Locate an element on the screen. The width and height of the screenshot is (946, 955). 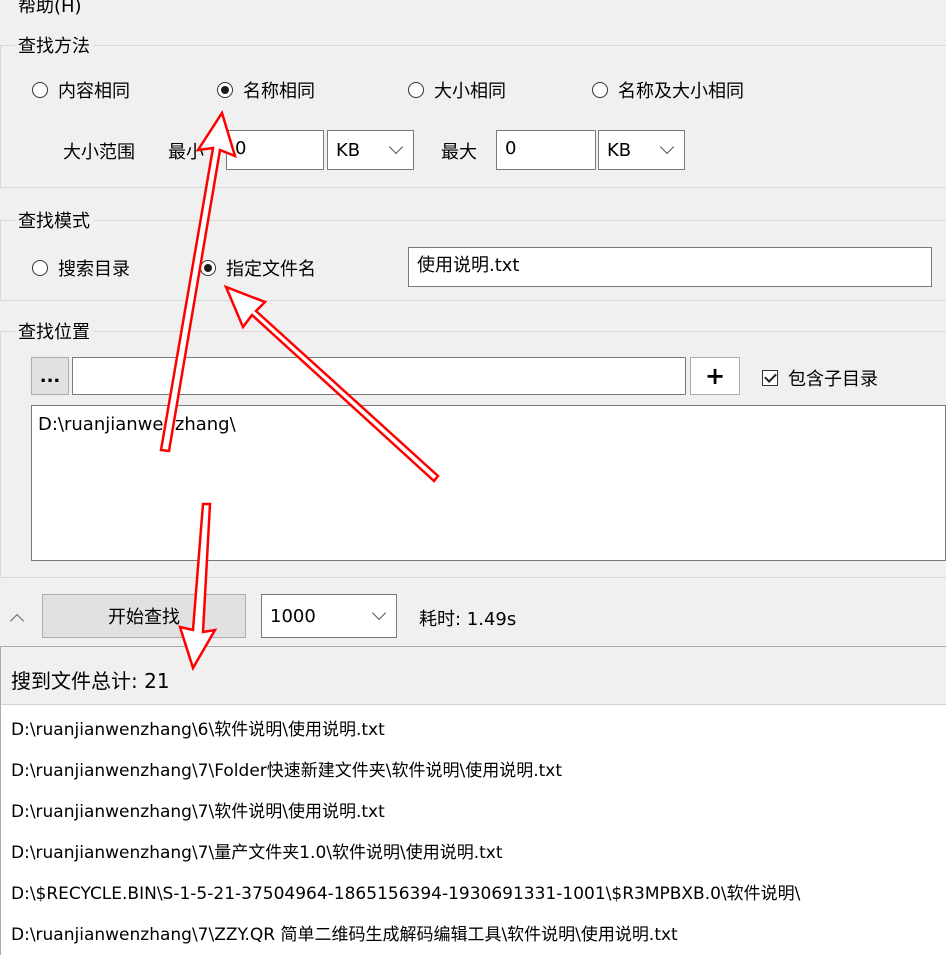
radio-label: 内容相同 is located at coordinates (94, 91).